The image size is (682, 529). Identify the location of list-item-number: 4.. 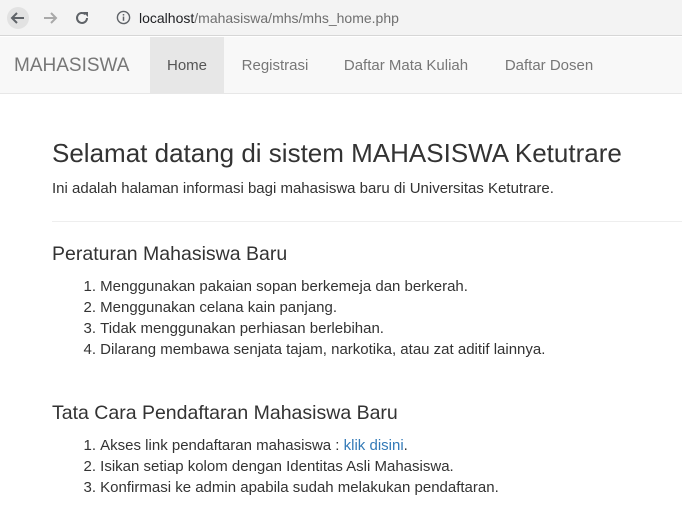
(89, 349).